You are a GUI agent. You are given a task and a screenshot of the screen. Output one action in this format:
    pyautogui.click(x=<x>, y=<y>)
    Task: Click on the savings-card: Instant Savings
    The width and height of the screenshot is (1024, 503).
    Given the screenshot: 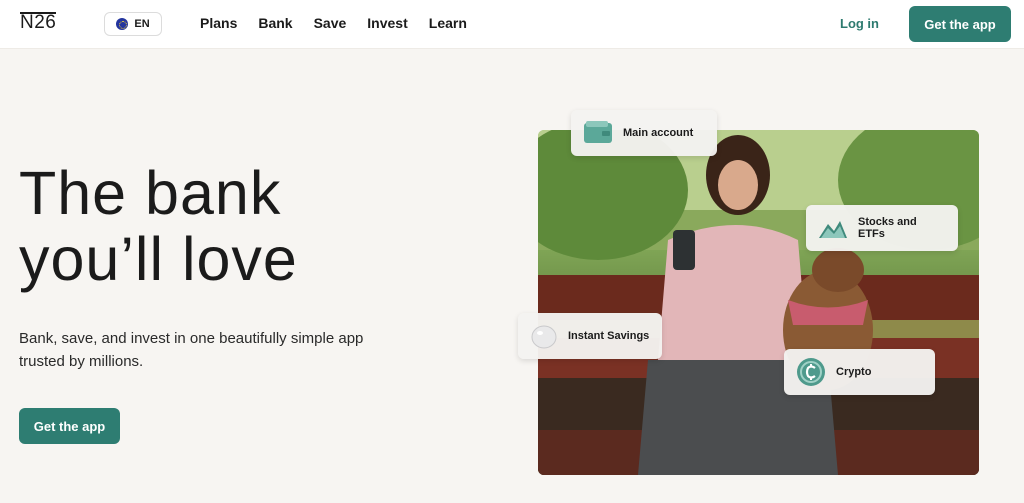 What is the action you would take?
    pyautogui.click(x=590, y=336)
    